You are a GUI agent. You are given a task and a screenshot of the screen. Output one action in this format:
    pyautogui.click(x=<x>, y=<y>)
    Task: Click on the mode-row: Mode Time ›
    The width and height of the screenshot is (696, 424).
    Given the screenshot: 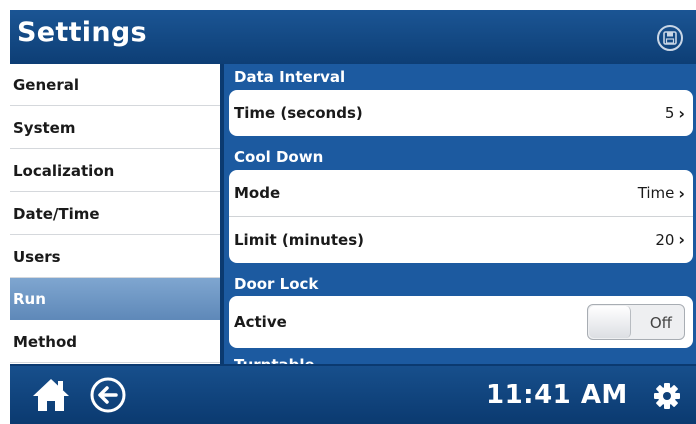 What is the action you would take?
    pyautogui.click(x=461, y=193)
    